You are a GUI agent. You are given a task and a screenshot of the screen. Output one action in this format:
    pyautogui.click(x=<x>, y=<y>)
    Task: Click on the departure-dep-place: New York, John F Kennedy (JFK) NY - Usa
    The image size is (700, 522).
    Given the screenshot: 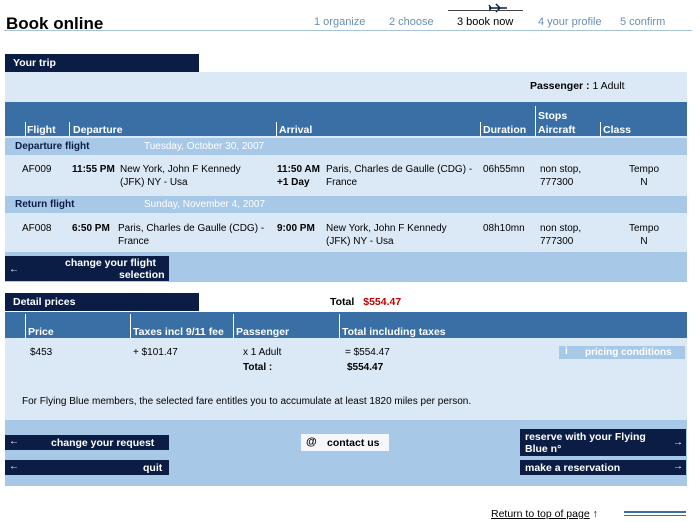 What is the action you would take?
    pyautogui.click(x=180, y=176)
    